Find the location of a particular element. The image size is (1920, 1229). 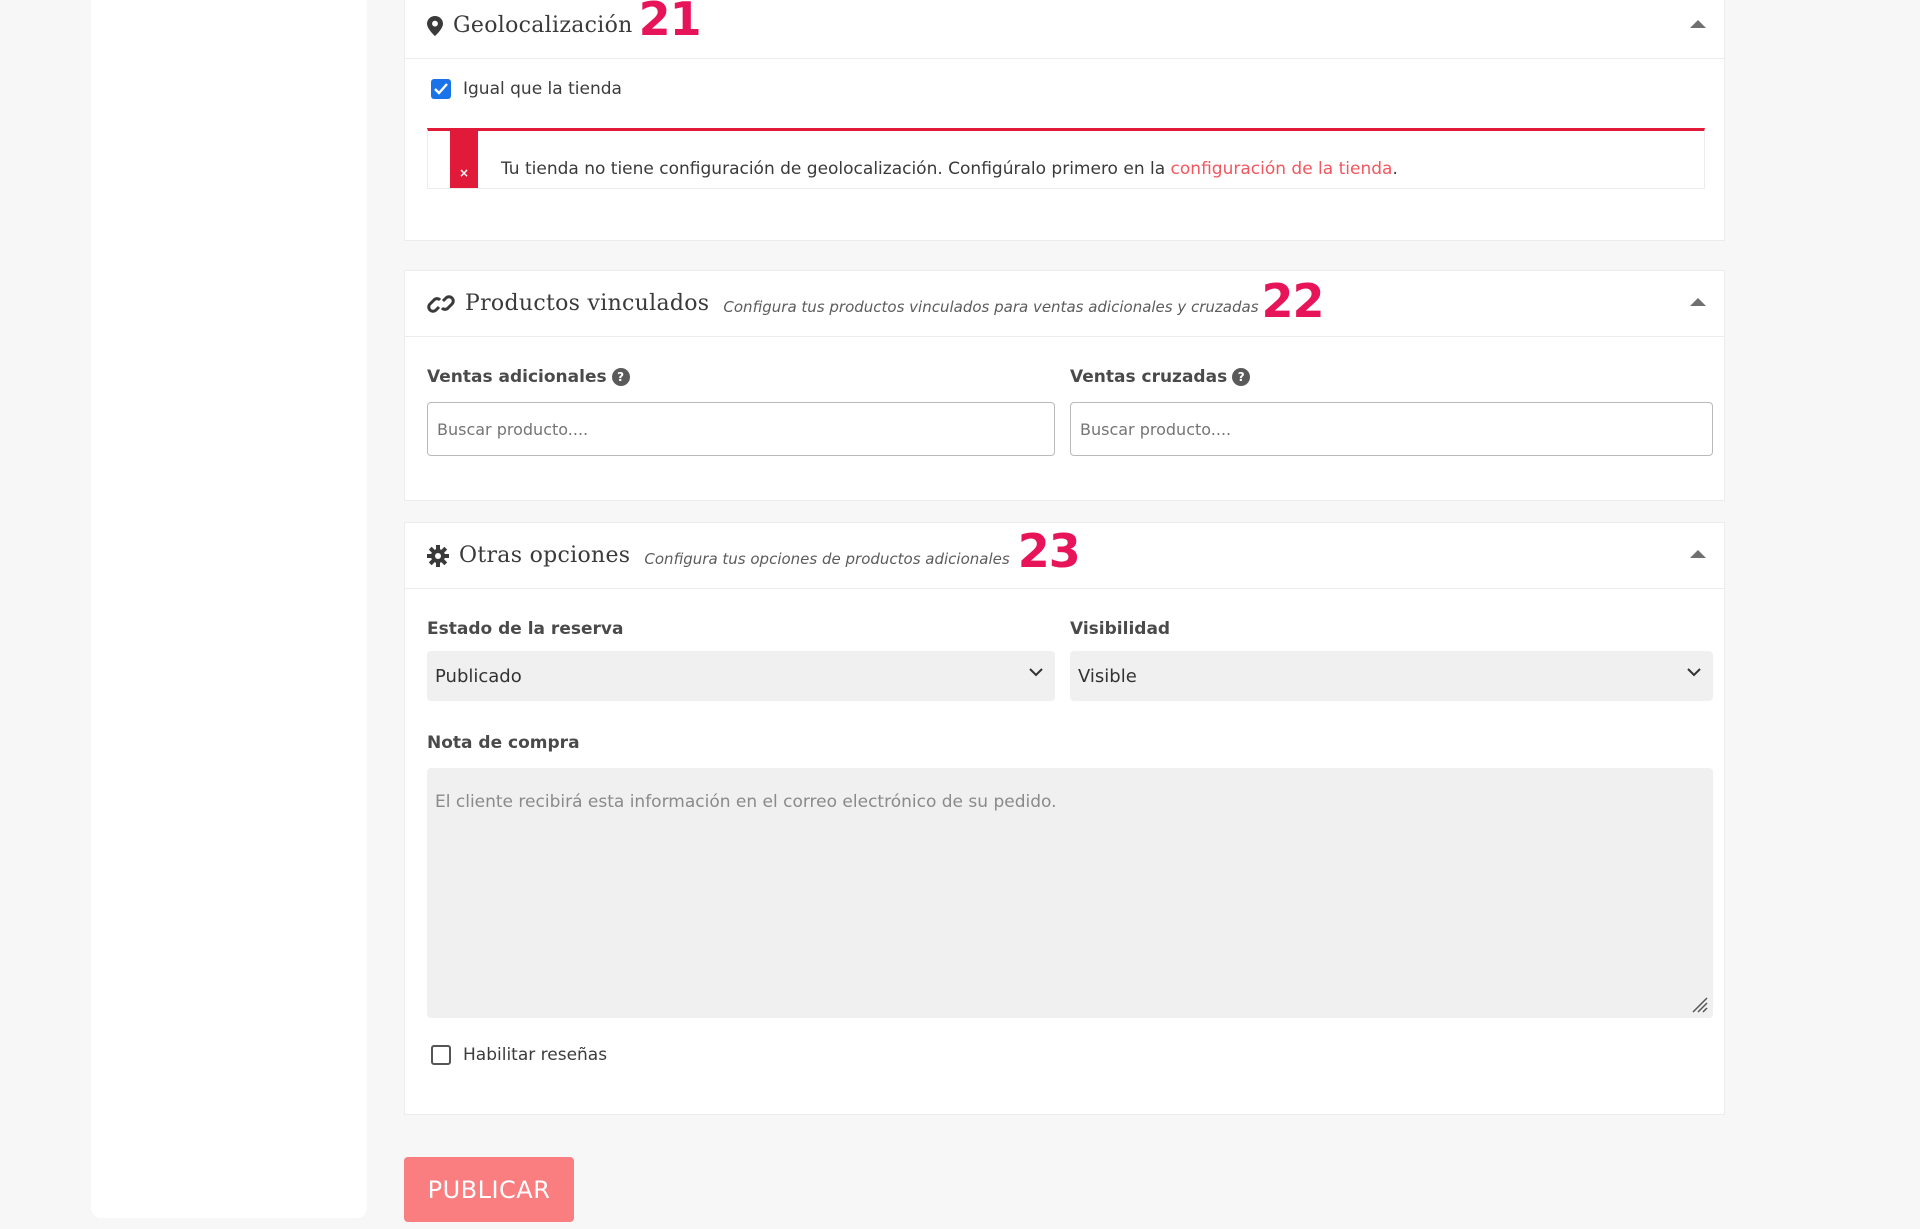

visibility-select: Visible is located at coordinates (1391, 676).